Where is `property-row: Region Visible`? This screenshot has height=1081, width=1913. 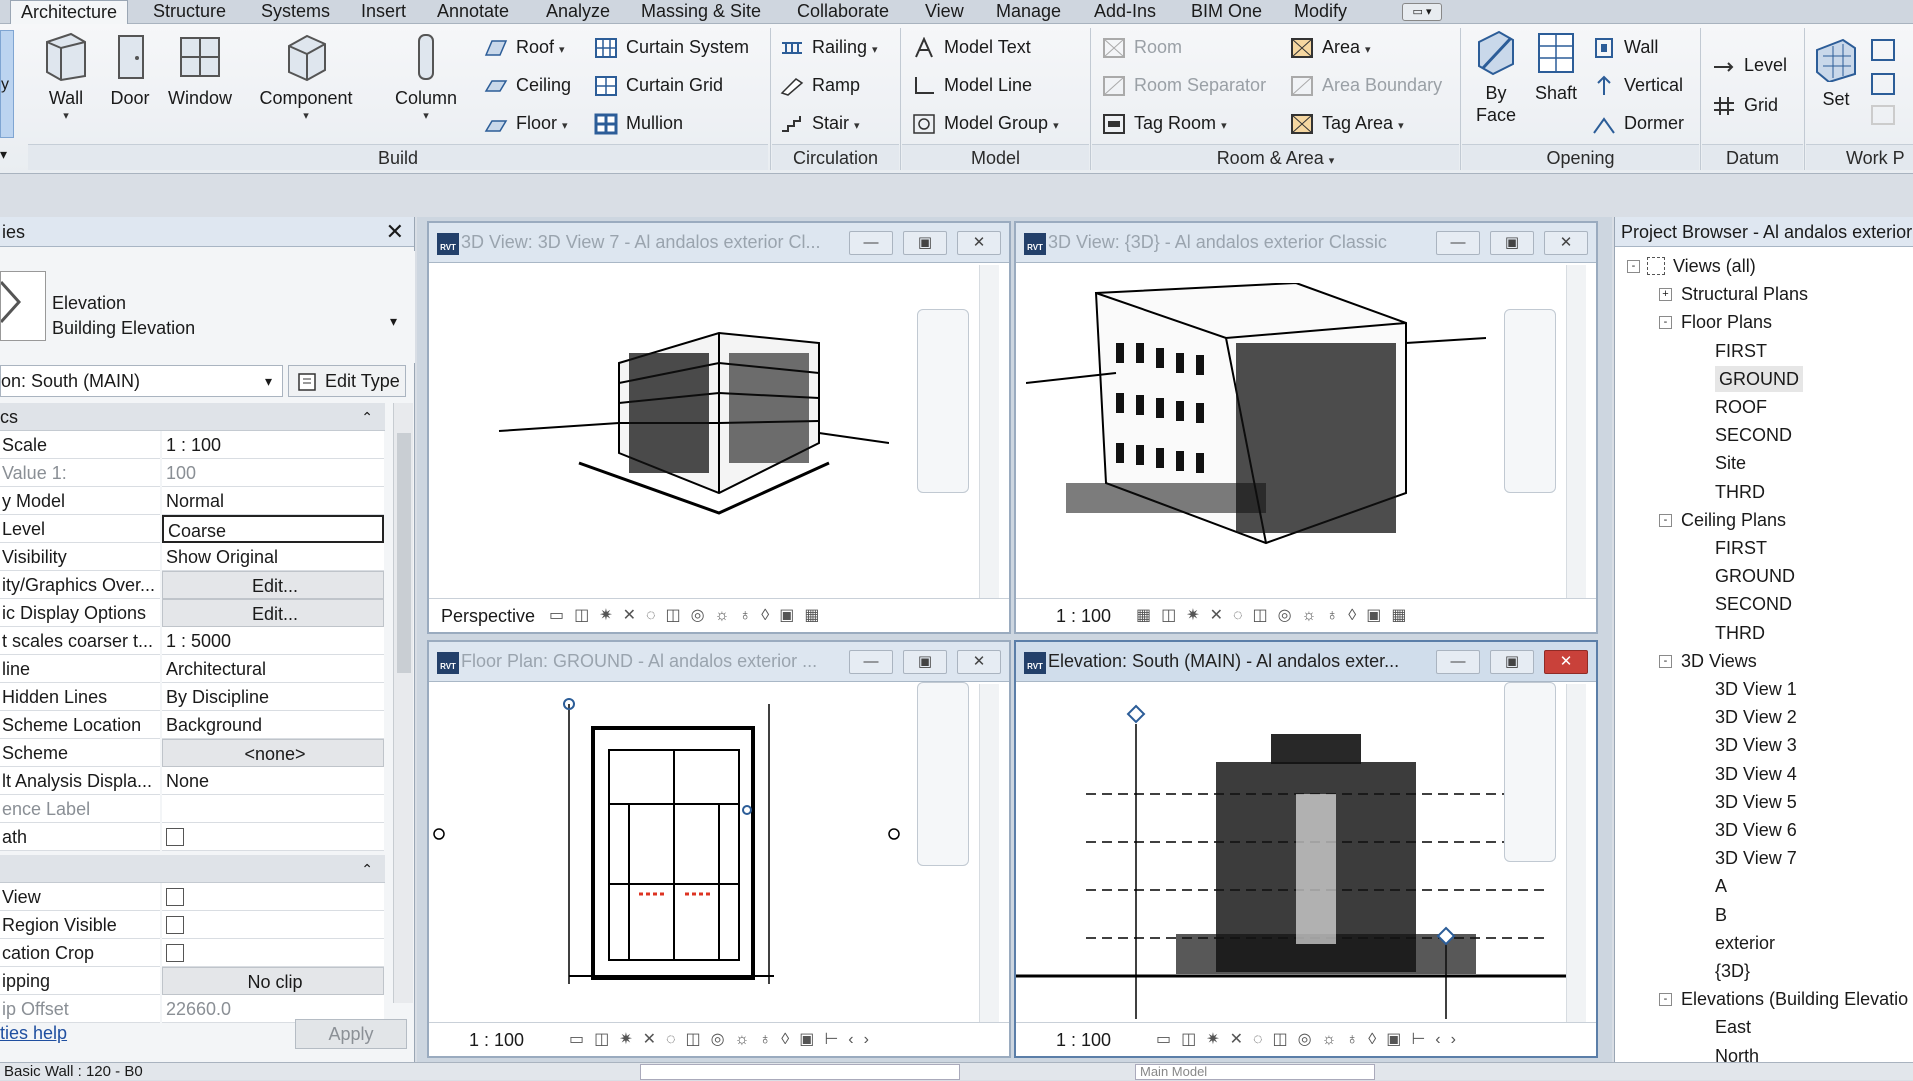
property-row: Region Visible is located at coordinates (192, 925).